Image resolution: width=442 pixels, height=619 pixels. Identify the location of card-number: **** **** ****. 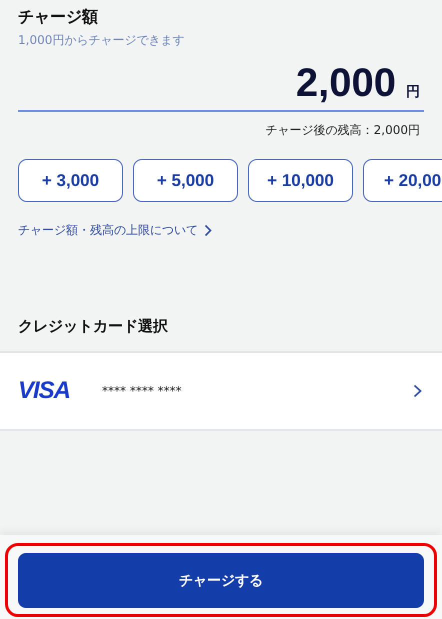
(142, 391).